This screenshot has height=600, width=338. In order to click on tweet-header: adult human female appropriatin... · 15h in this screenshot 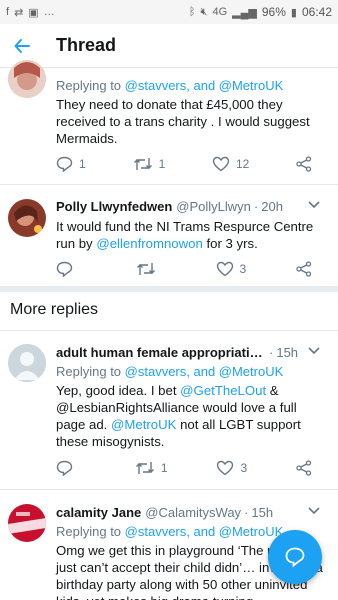, I will do `click(193, 352)`.